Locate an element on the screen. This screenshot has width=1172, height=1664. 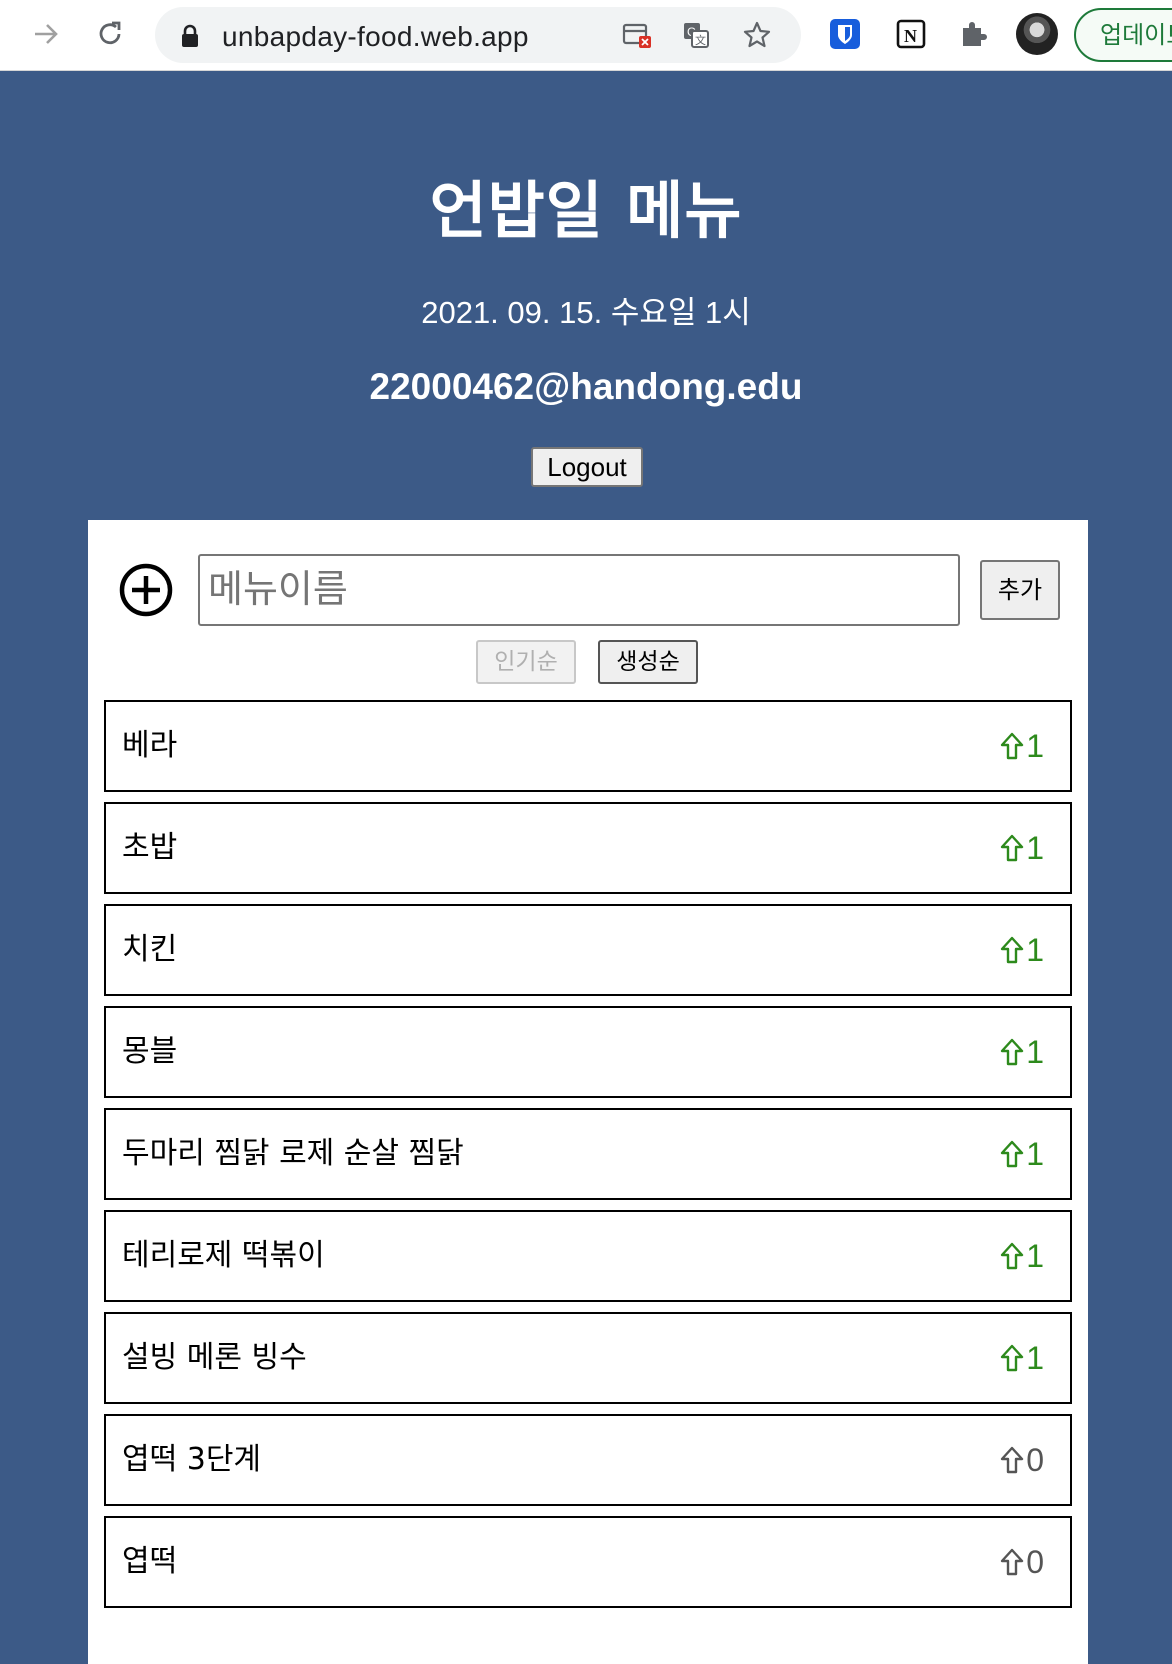
reload-button is located at coordinates (110, 34).